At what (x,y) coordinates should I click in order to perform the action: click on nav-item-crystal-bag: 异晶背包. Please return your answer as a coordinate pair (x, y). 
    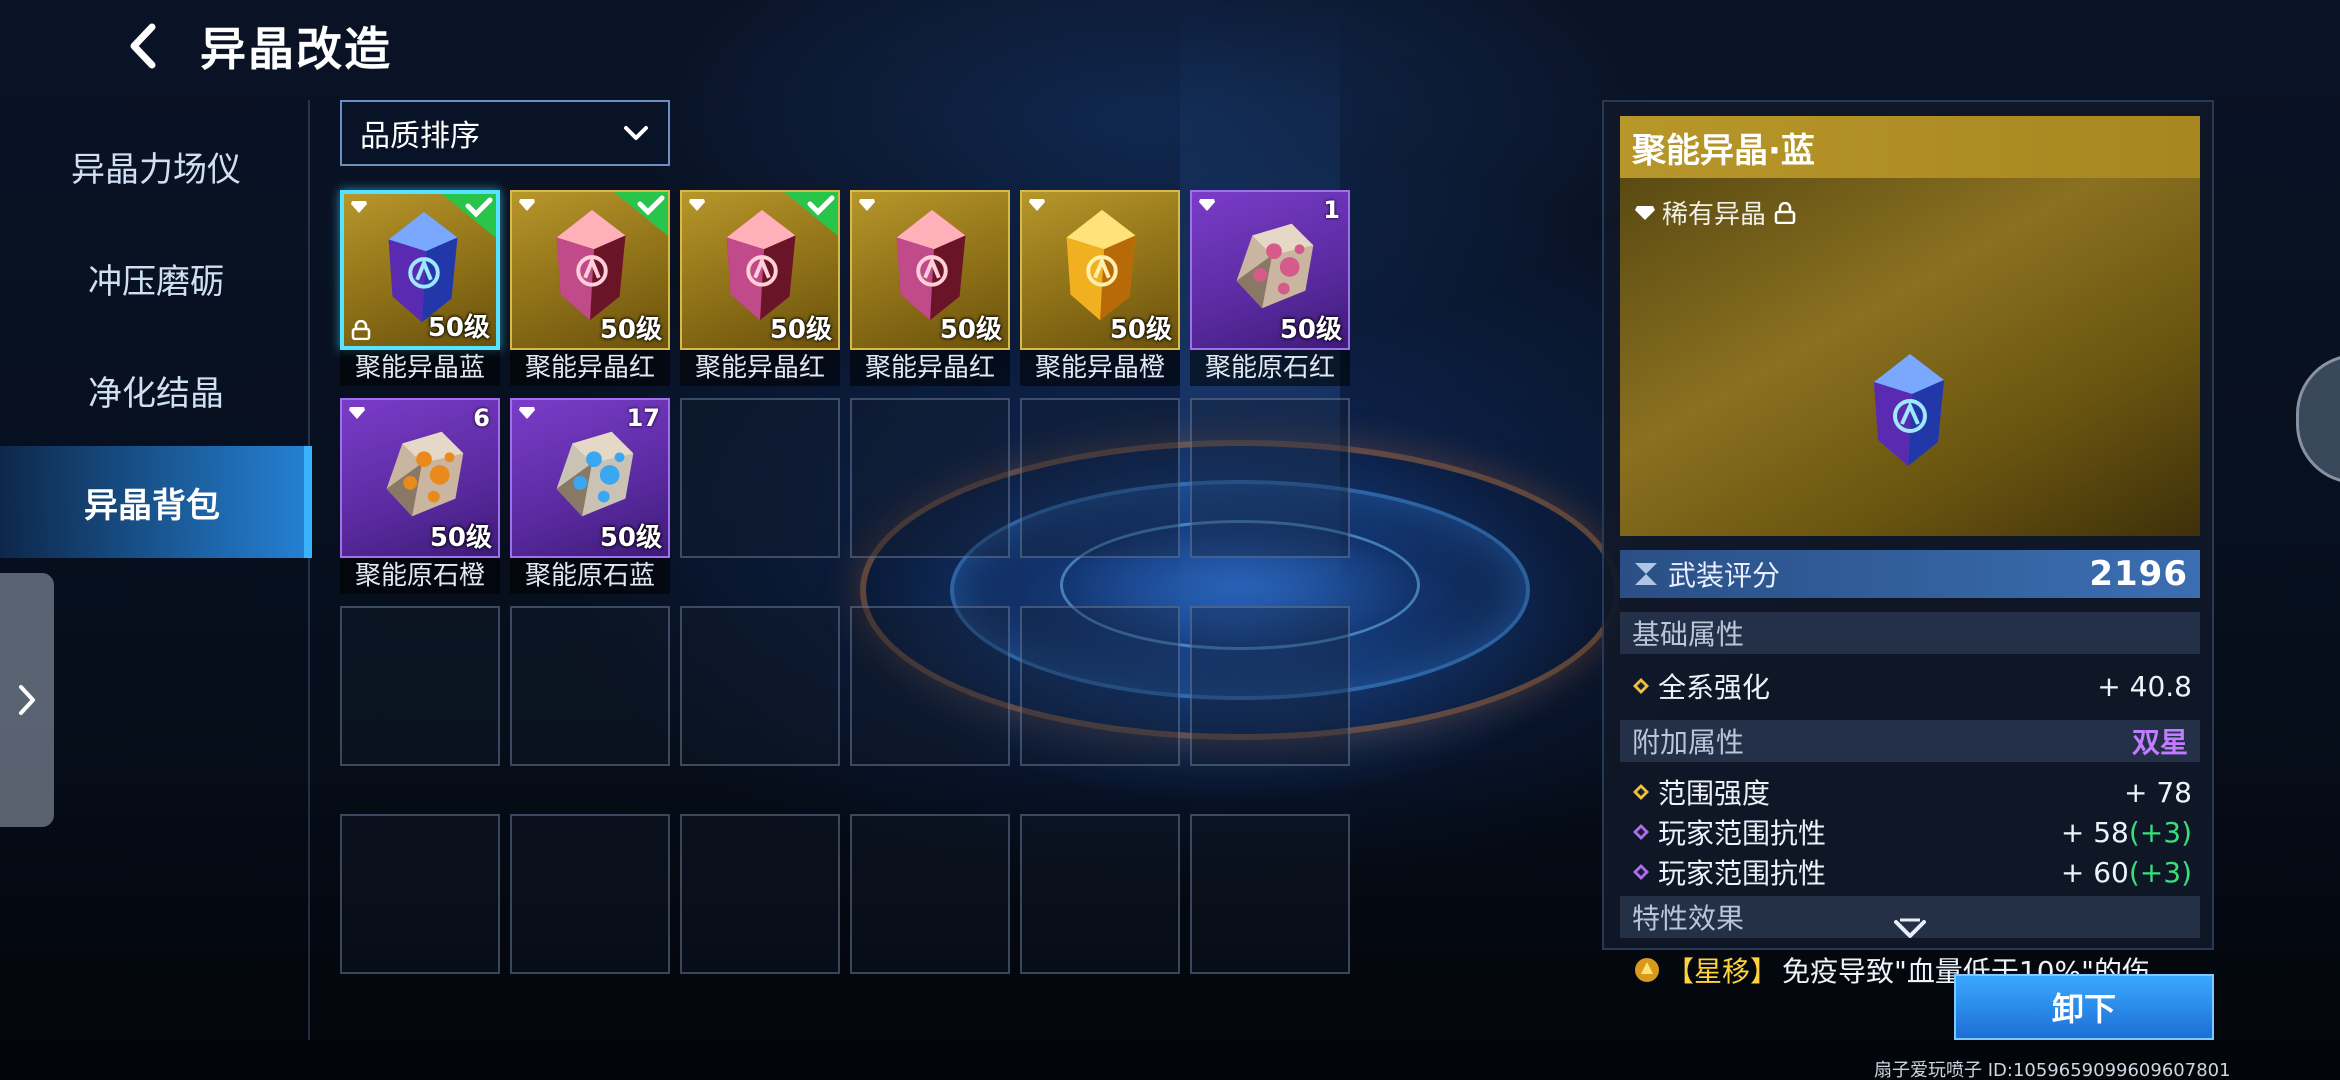
    Looking at the image, I should click on (156, 502).